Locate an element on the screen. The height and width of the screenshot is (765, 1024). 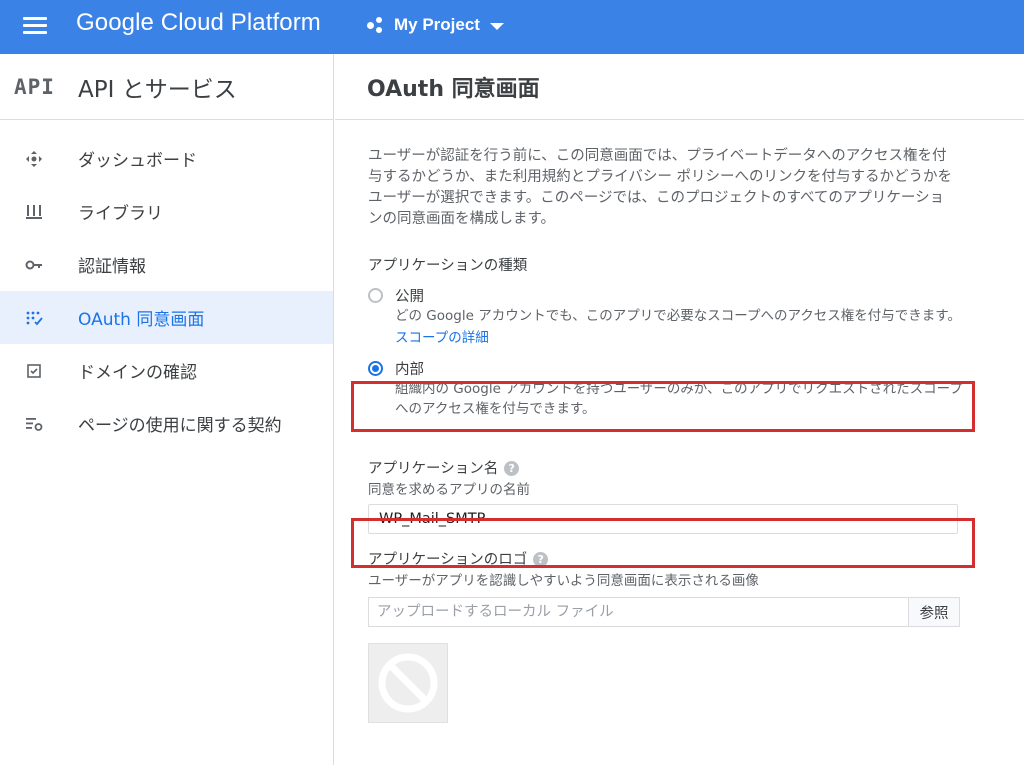
key-icon is located at coordinates (34, 265).